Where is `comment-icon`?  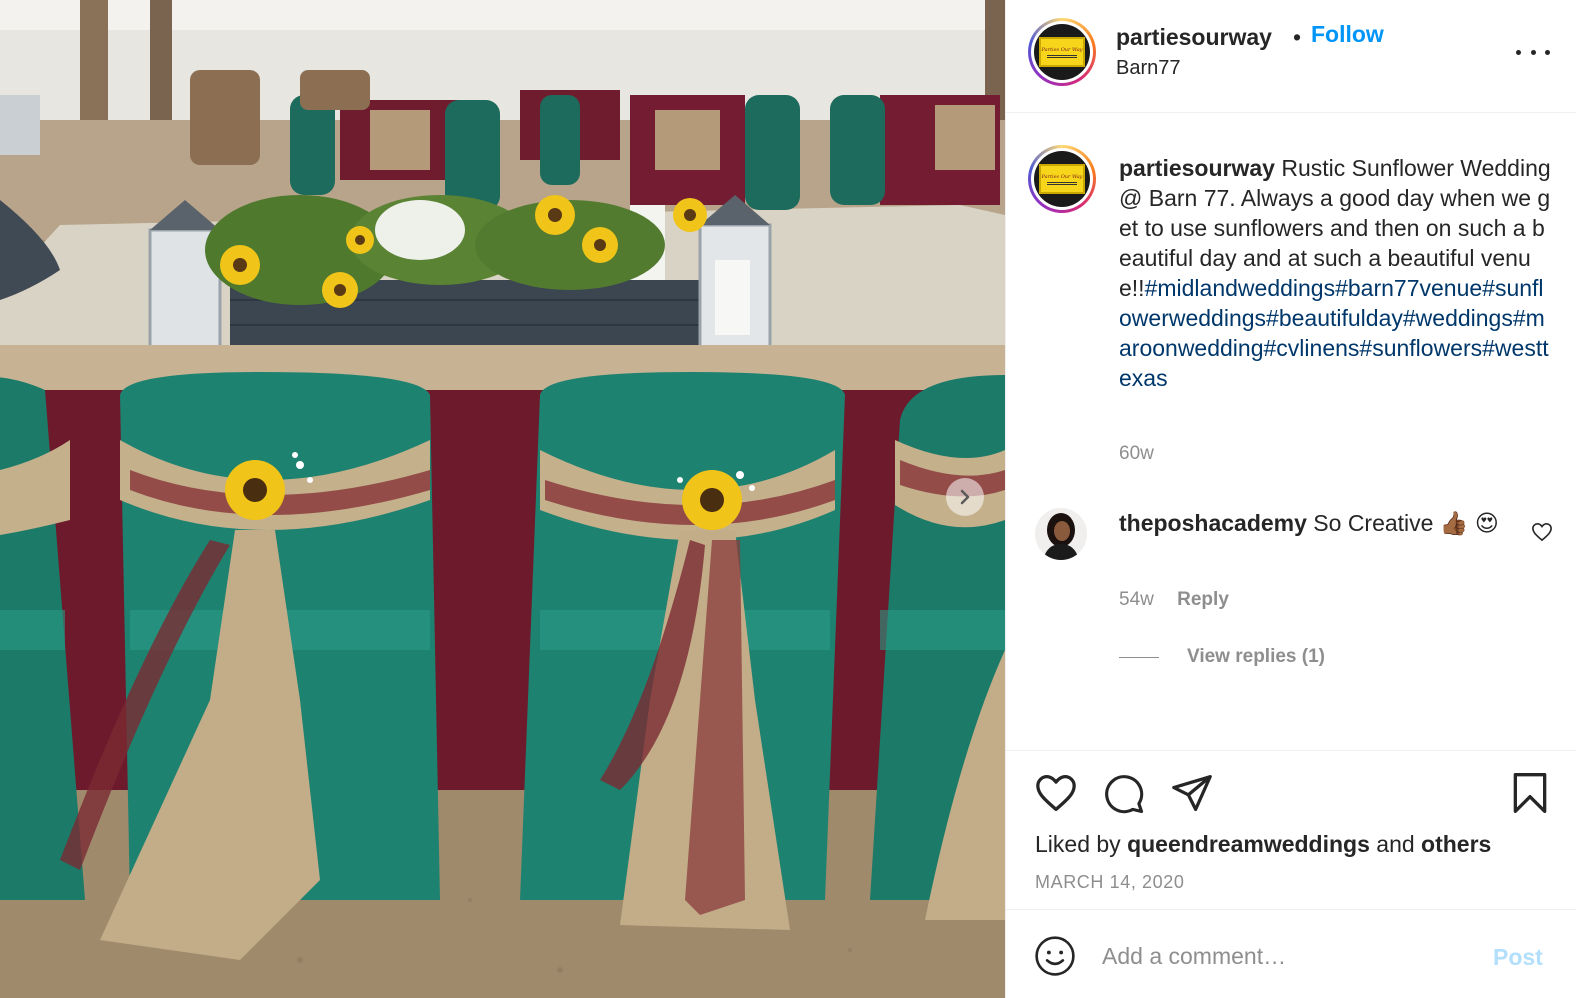 comment-icon is located at coordinates (1124, 796).